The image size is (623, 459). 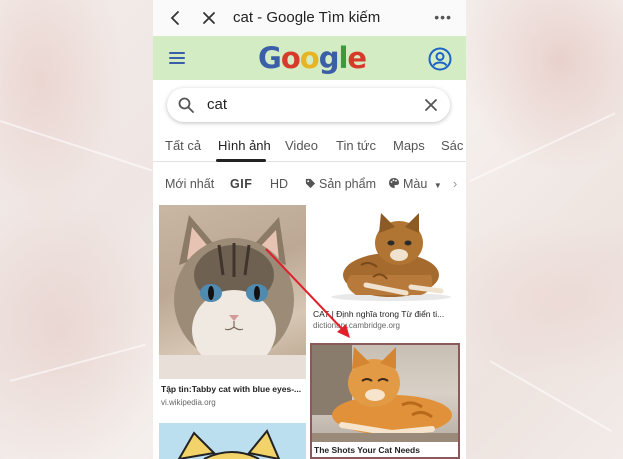 What do you see at coordinates (431, 105) in the screenshot?
I see `clear-icon` at bounding box center [431, 105].